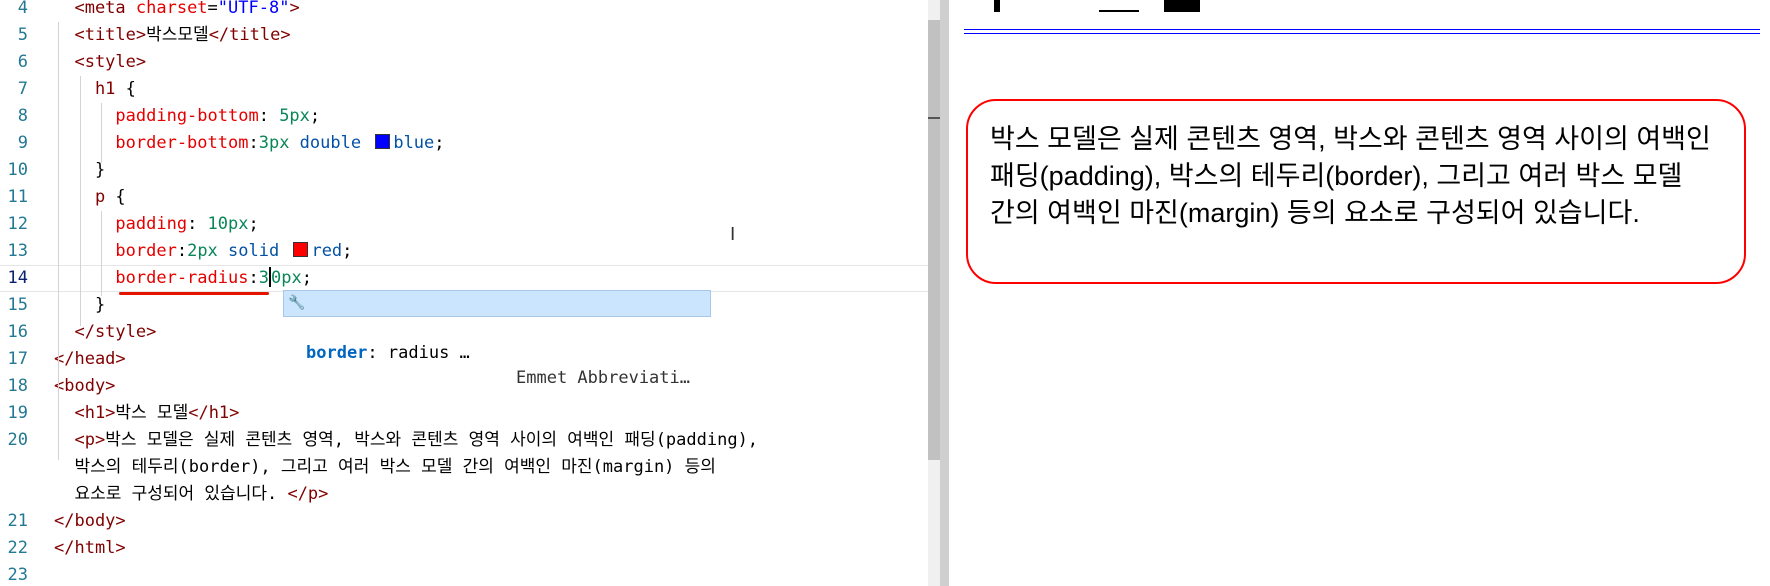 This screenshot has height=586, width=1770. Describe the element at coordinates (17, 359) in the screenshot. I see `line-number: 17` at that location.